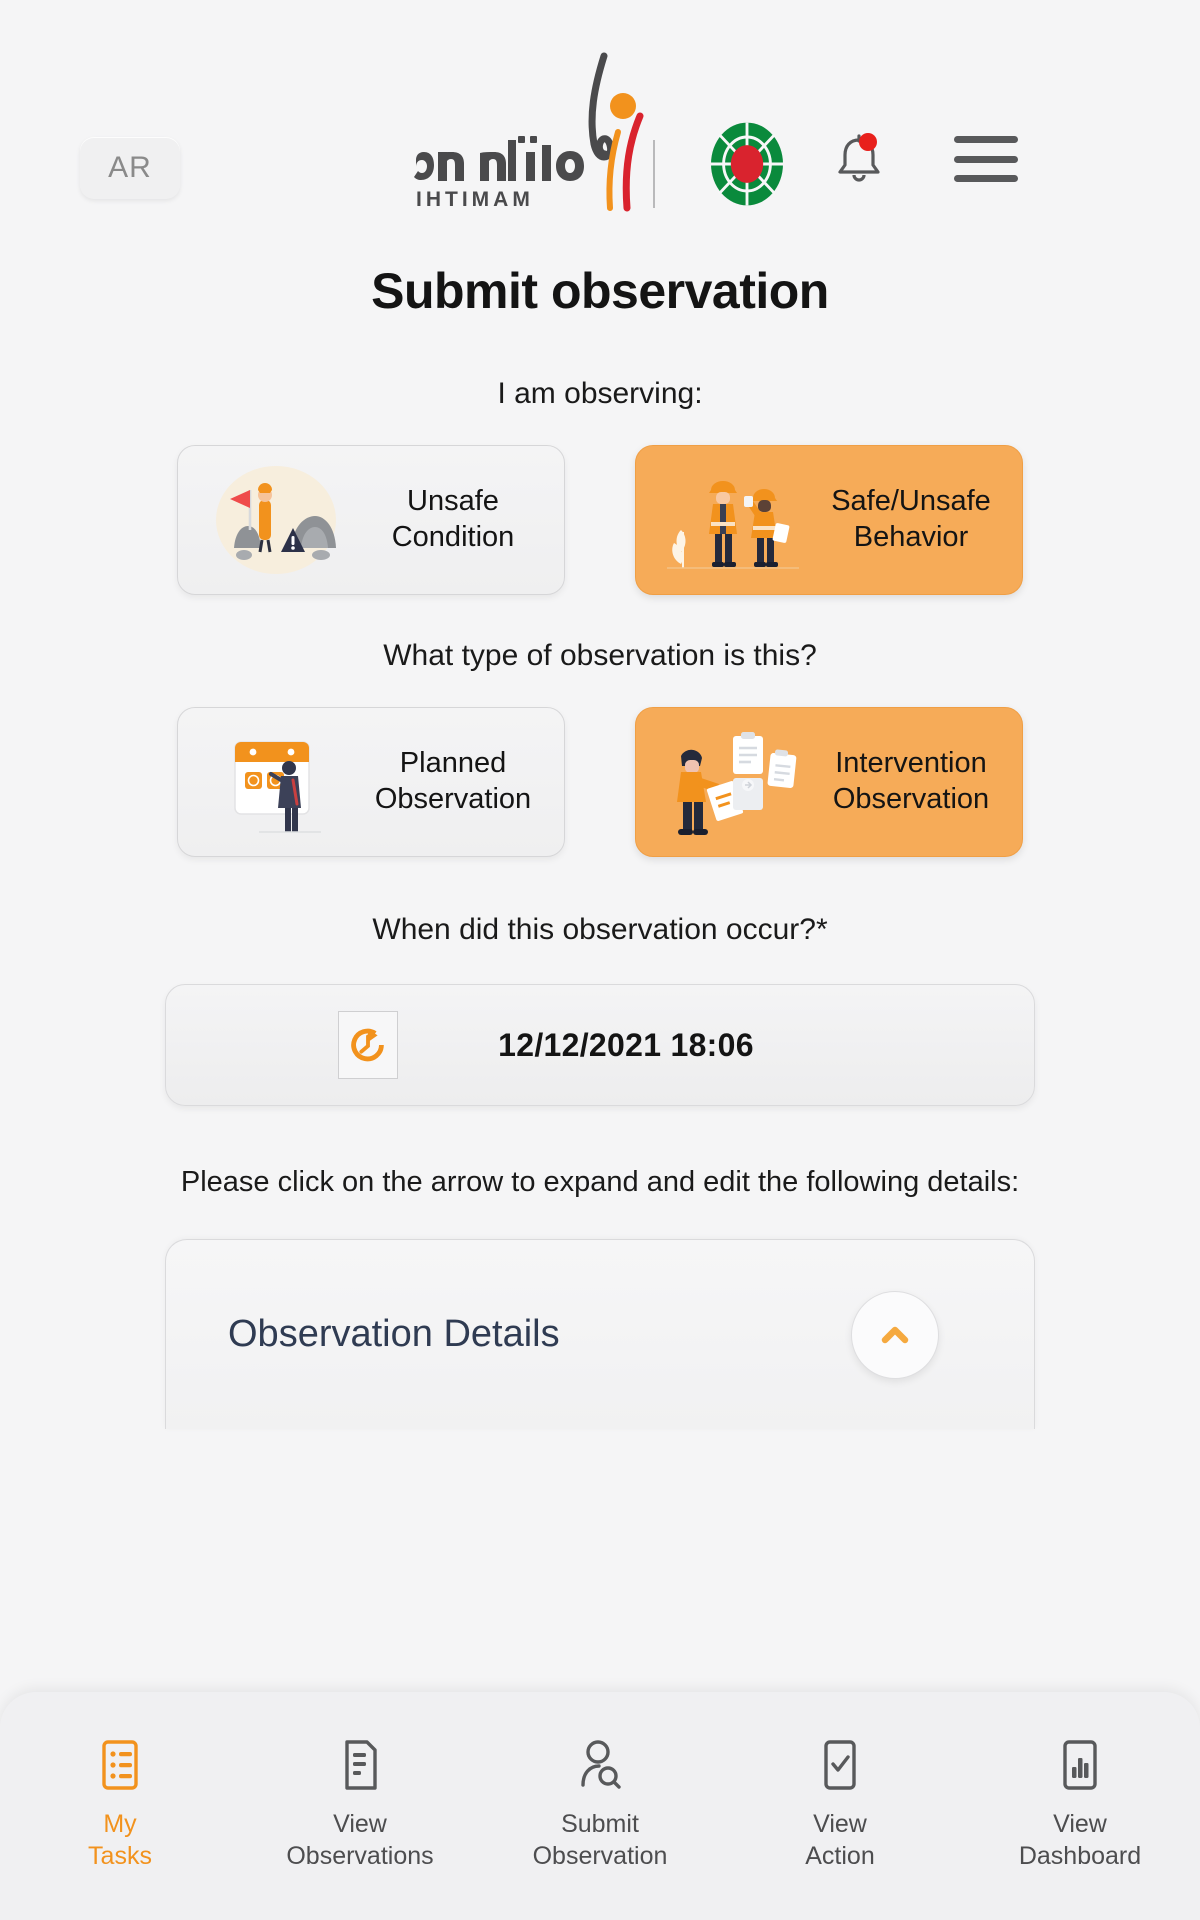  What do you see at coordinates (840, 1856) in the screenshot?
I see `nav-label-line2: Action` at bounding box center [840, 1856].